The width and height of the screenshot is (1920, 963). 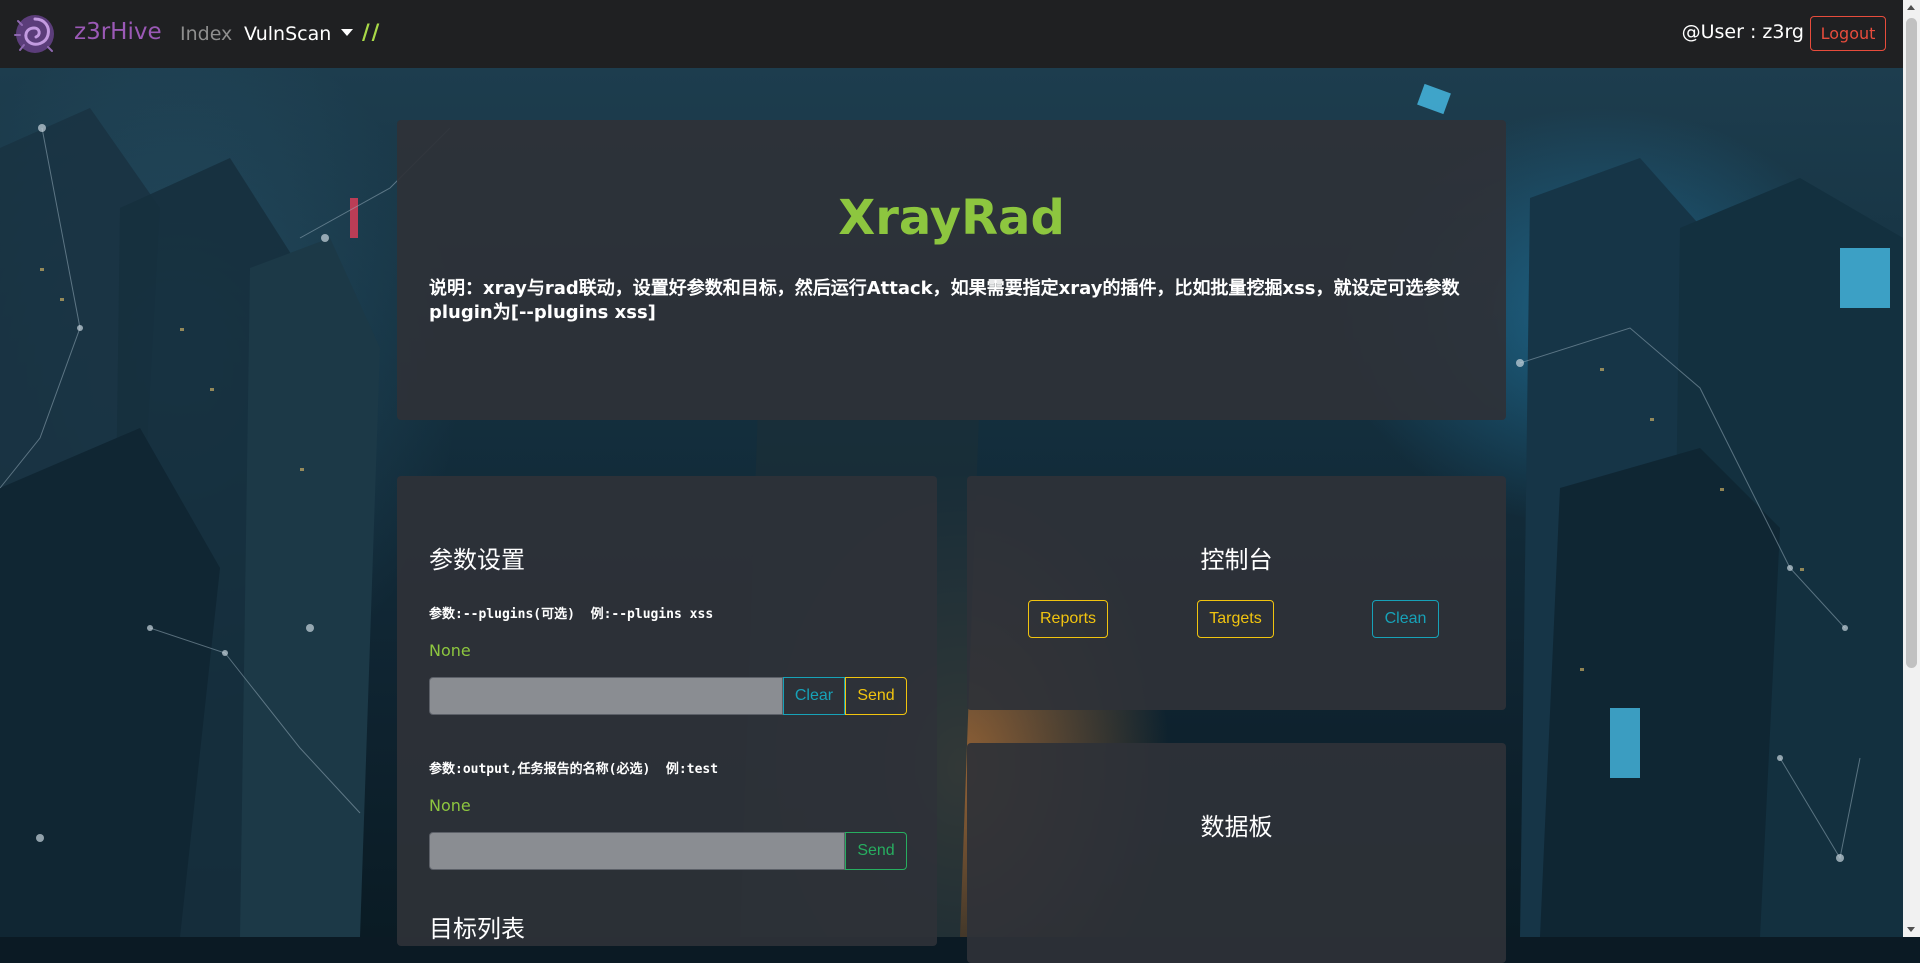 I want to click on nav-dropdown-label: VulnScan, so click(x=288, y=34).